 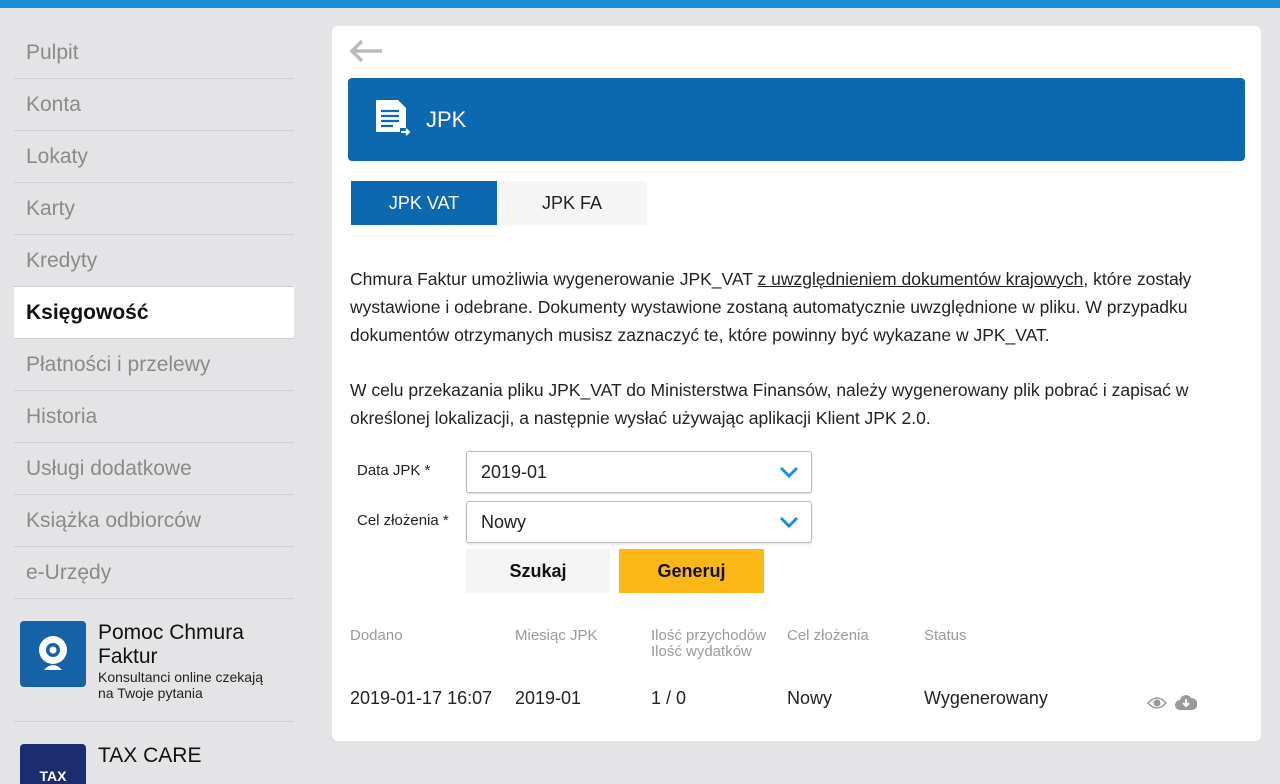 I want to click on tax-care-title: TAX CARE, so click(x=150, y=755).